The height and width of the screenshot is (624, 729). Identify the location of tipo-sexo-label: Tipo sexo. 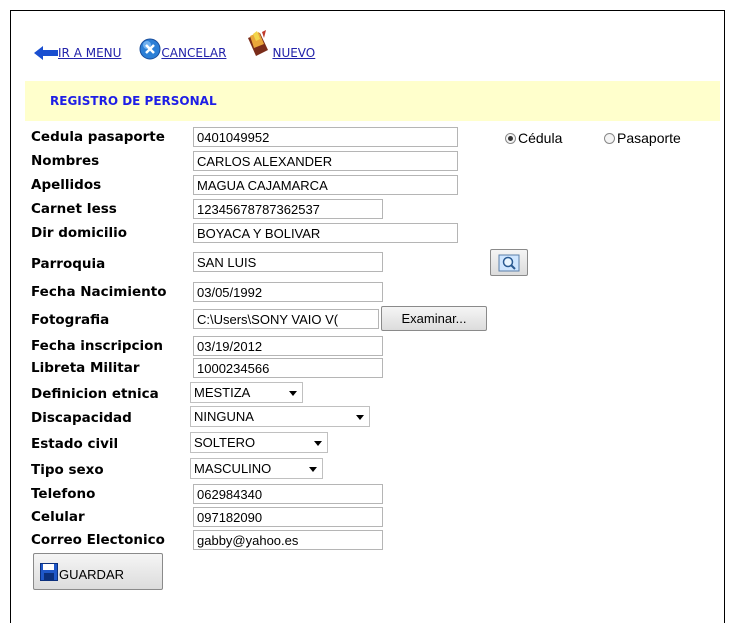
(67, 470).